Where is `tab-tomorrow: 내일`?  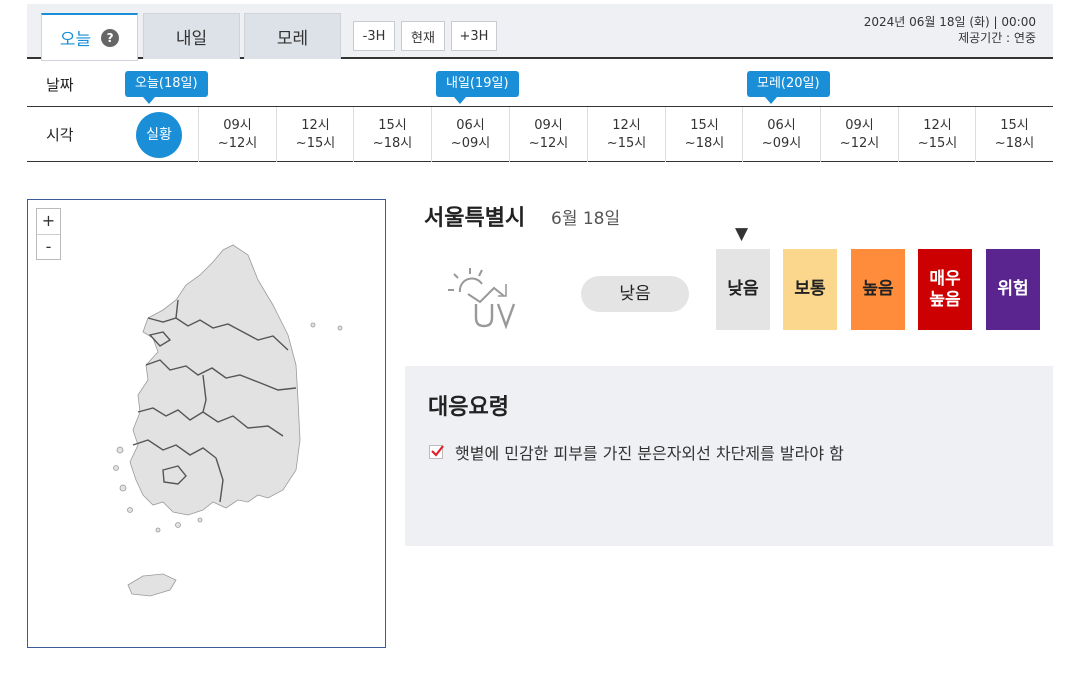
tab-tomorrow: 내일 is located at coordinates (191, 36).